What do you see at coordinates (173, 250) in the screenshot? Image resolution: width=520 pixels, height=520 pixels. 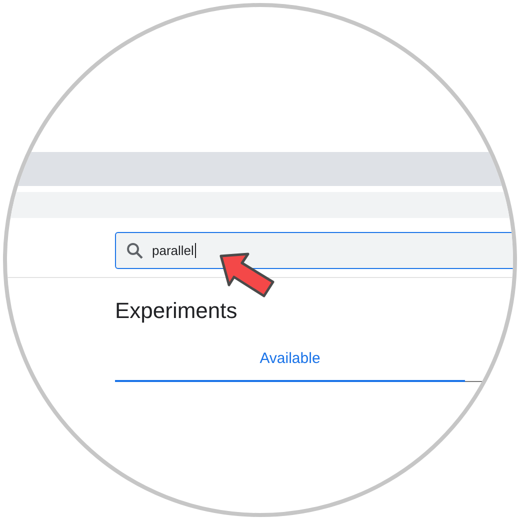 I see `search-text: parallel` at bounding box center [173, 250].